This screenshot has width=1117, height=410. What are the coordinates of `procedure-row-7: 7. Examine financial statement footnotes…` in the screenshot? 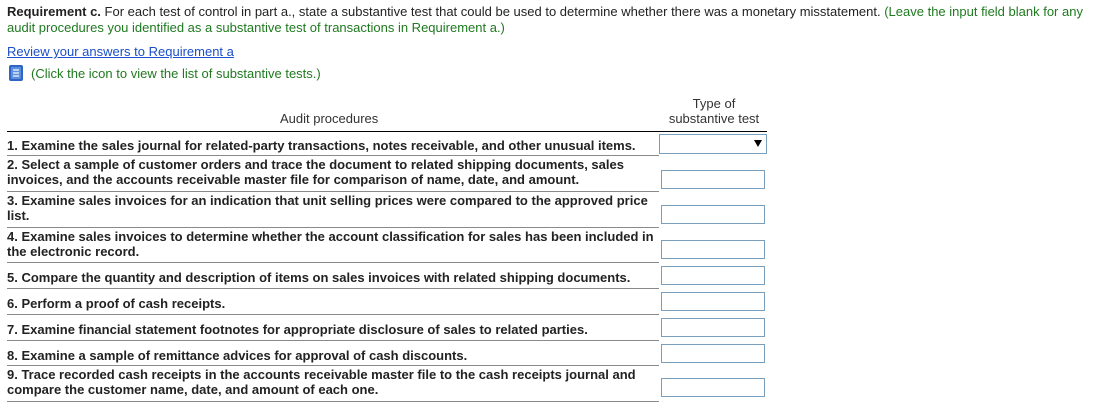 It's located at (333, 328).